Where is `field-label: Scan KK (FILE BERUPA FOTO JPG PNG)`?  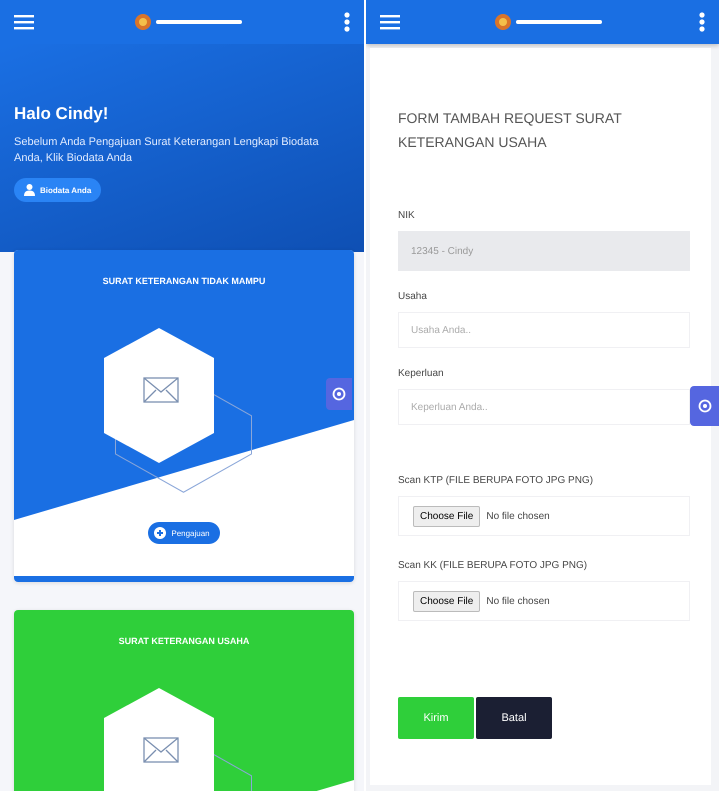
field-label: Scan KK (FILE BERUPA FOTO JPG PNG) is located at coordinates (493, 565).